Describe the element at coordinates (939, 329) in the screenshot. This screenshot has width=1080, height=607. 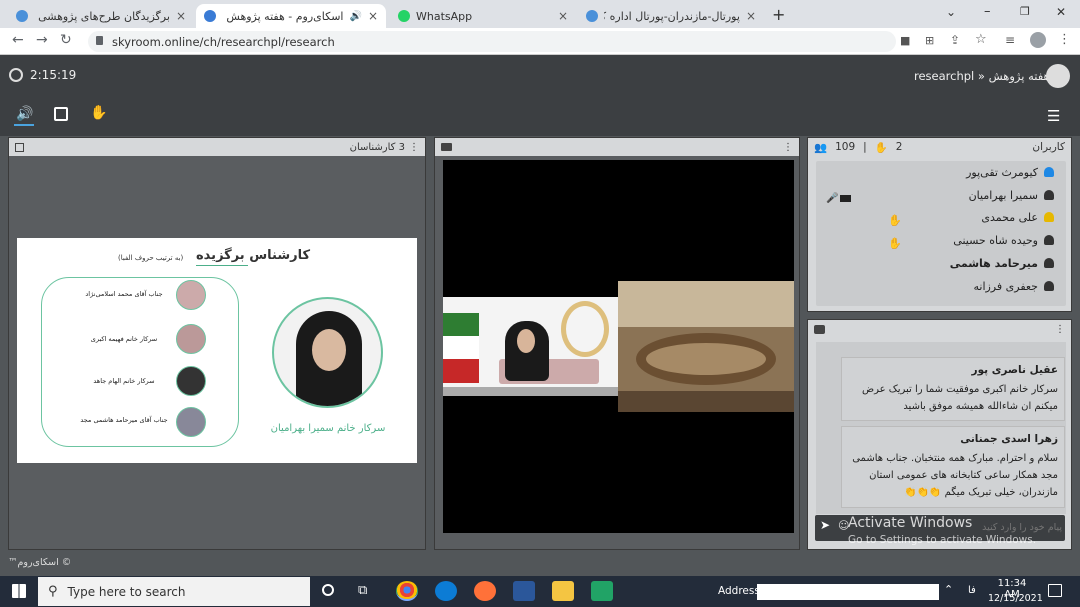
I see `chat-header: ⋮` at that location.